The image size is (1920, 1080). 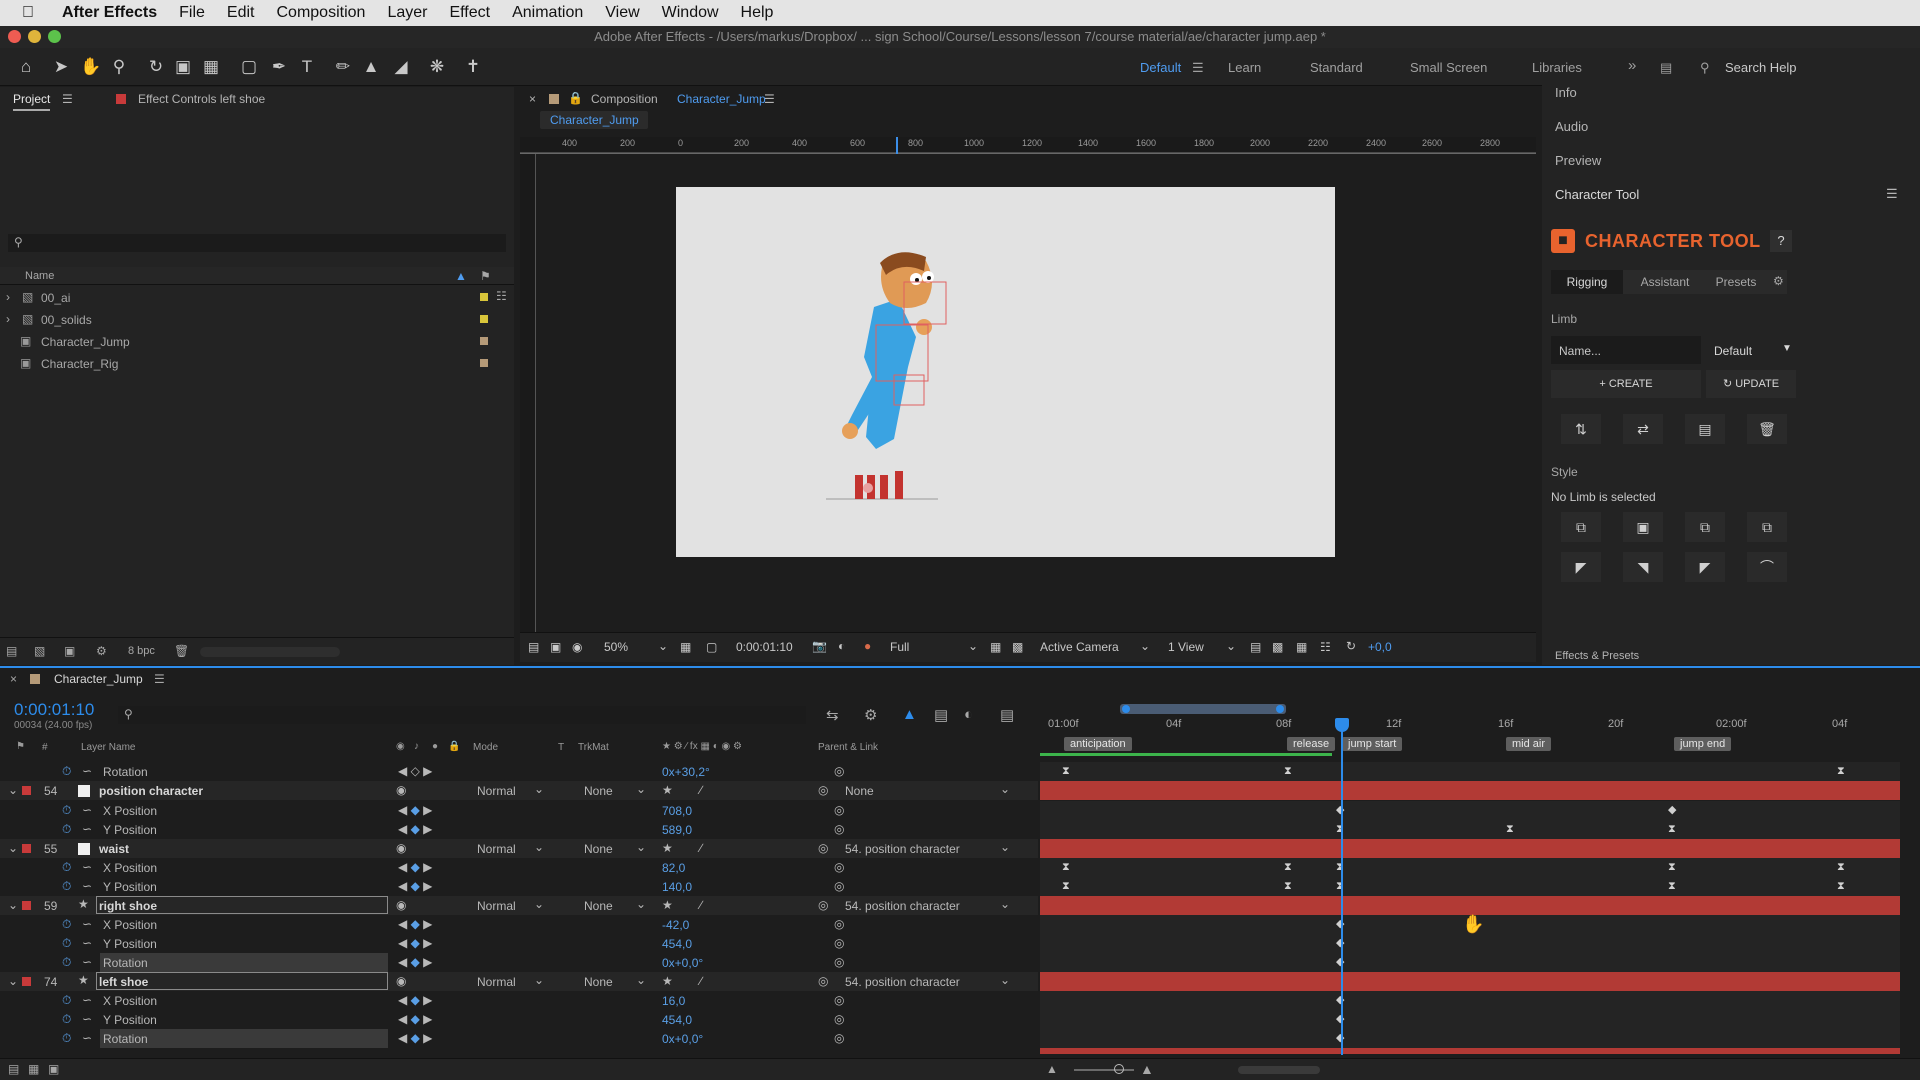 I want to click on workspace-default: Default, so click(x=1160, y=67).